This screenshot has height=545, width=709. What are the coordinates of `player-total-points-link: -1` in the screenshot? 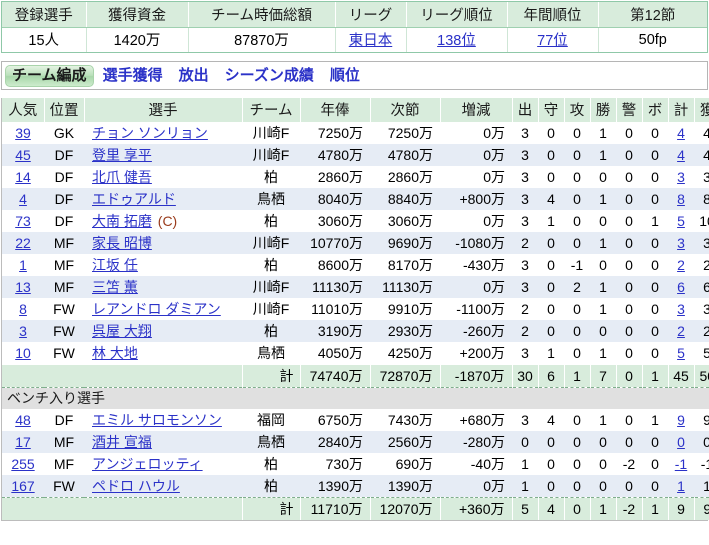 It's located at (681, 464).